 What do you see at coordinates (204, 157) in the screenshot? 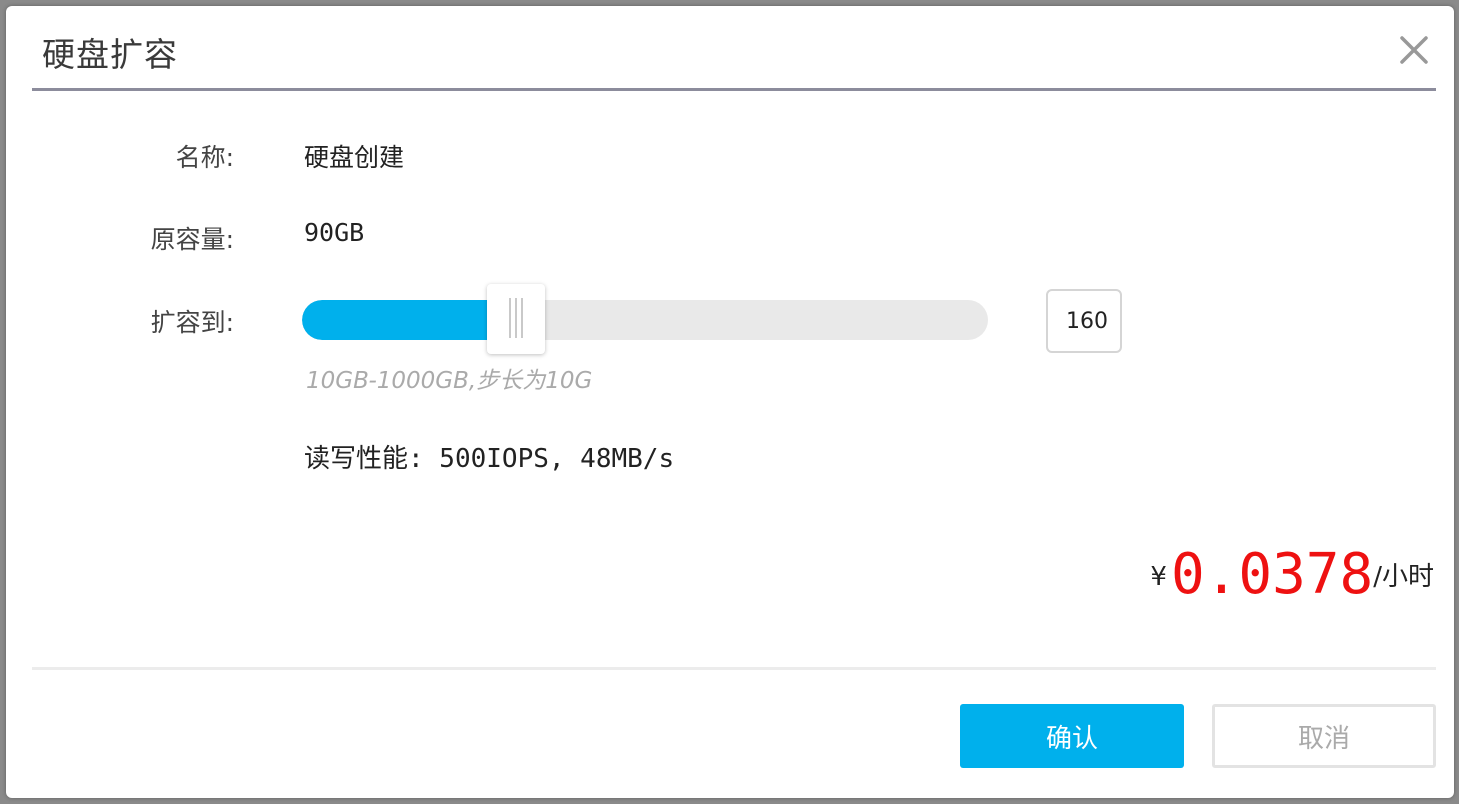
I see `name-label: 名称:` at bounding box center [204, 157].